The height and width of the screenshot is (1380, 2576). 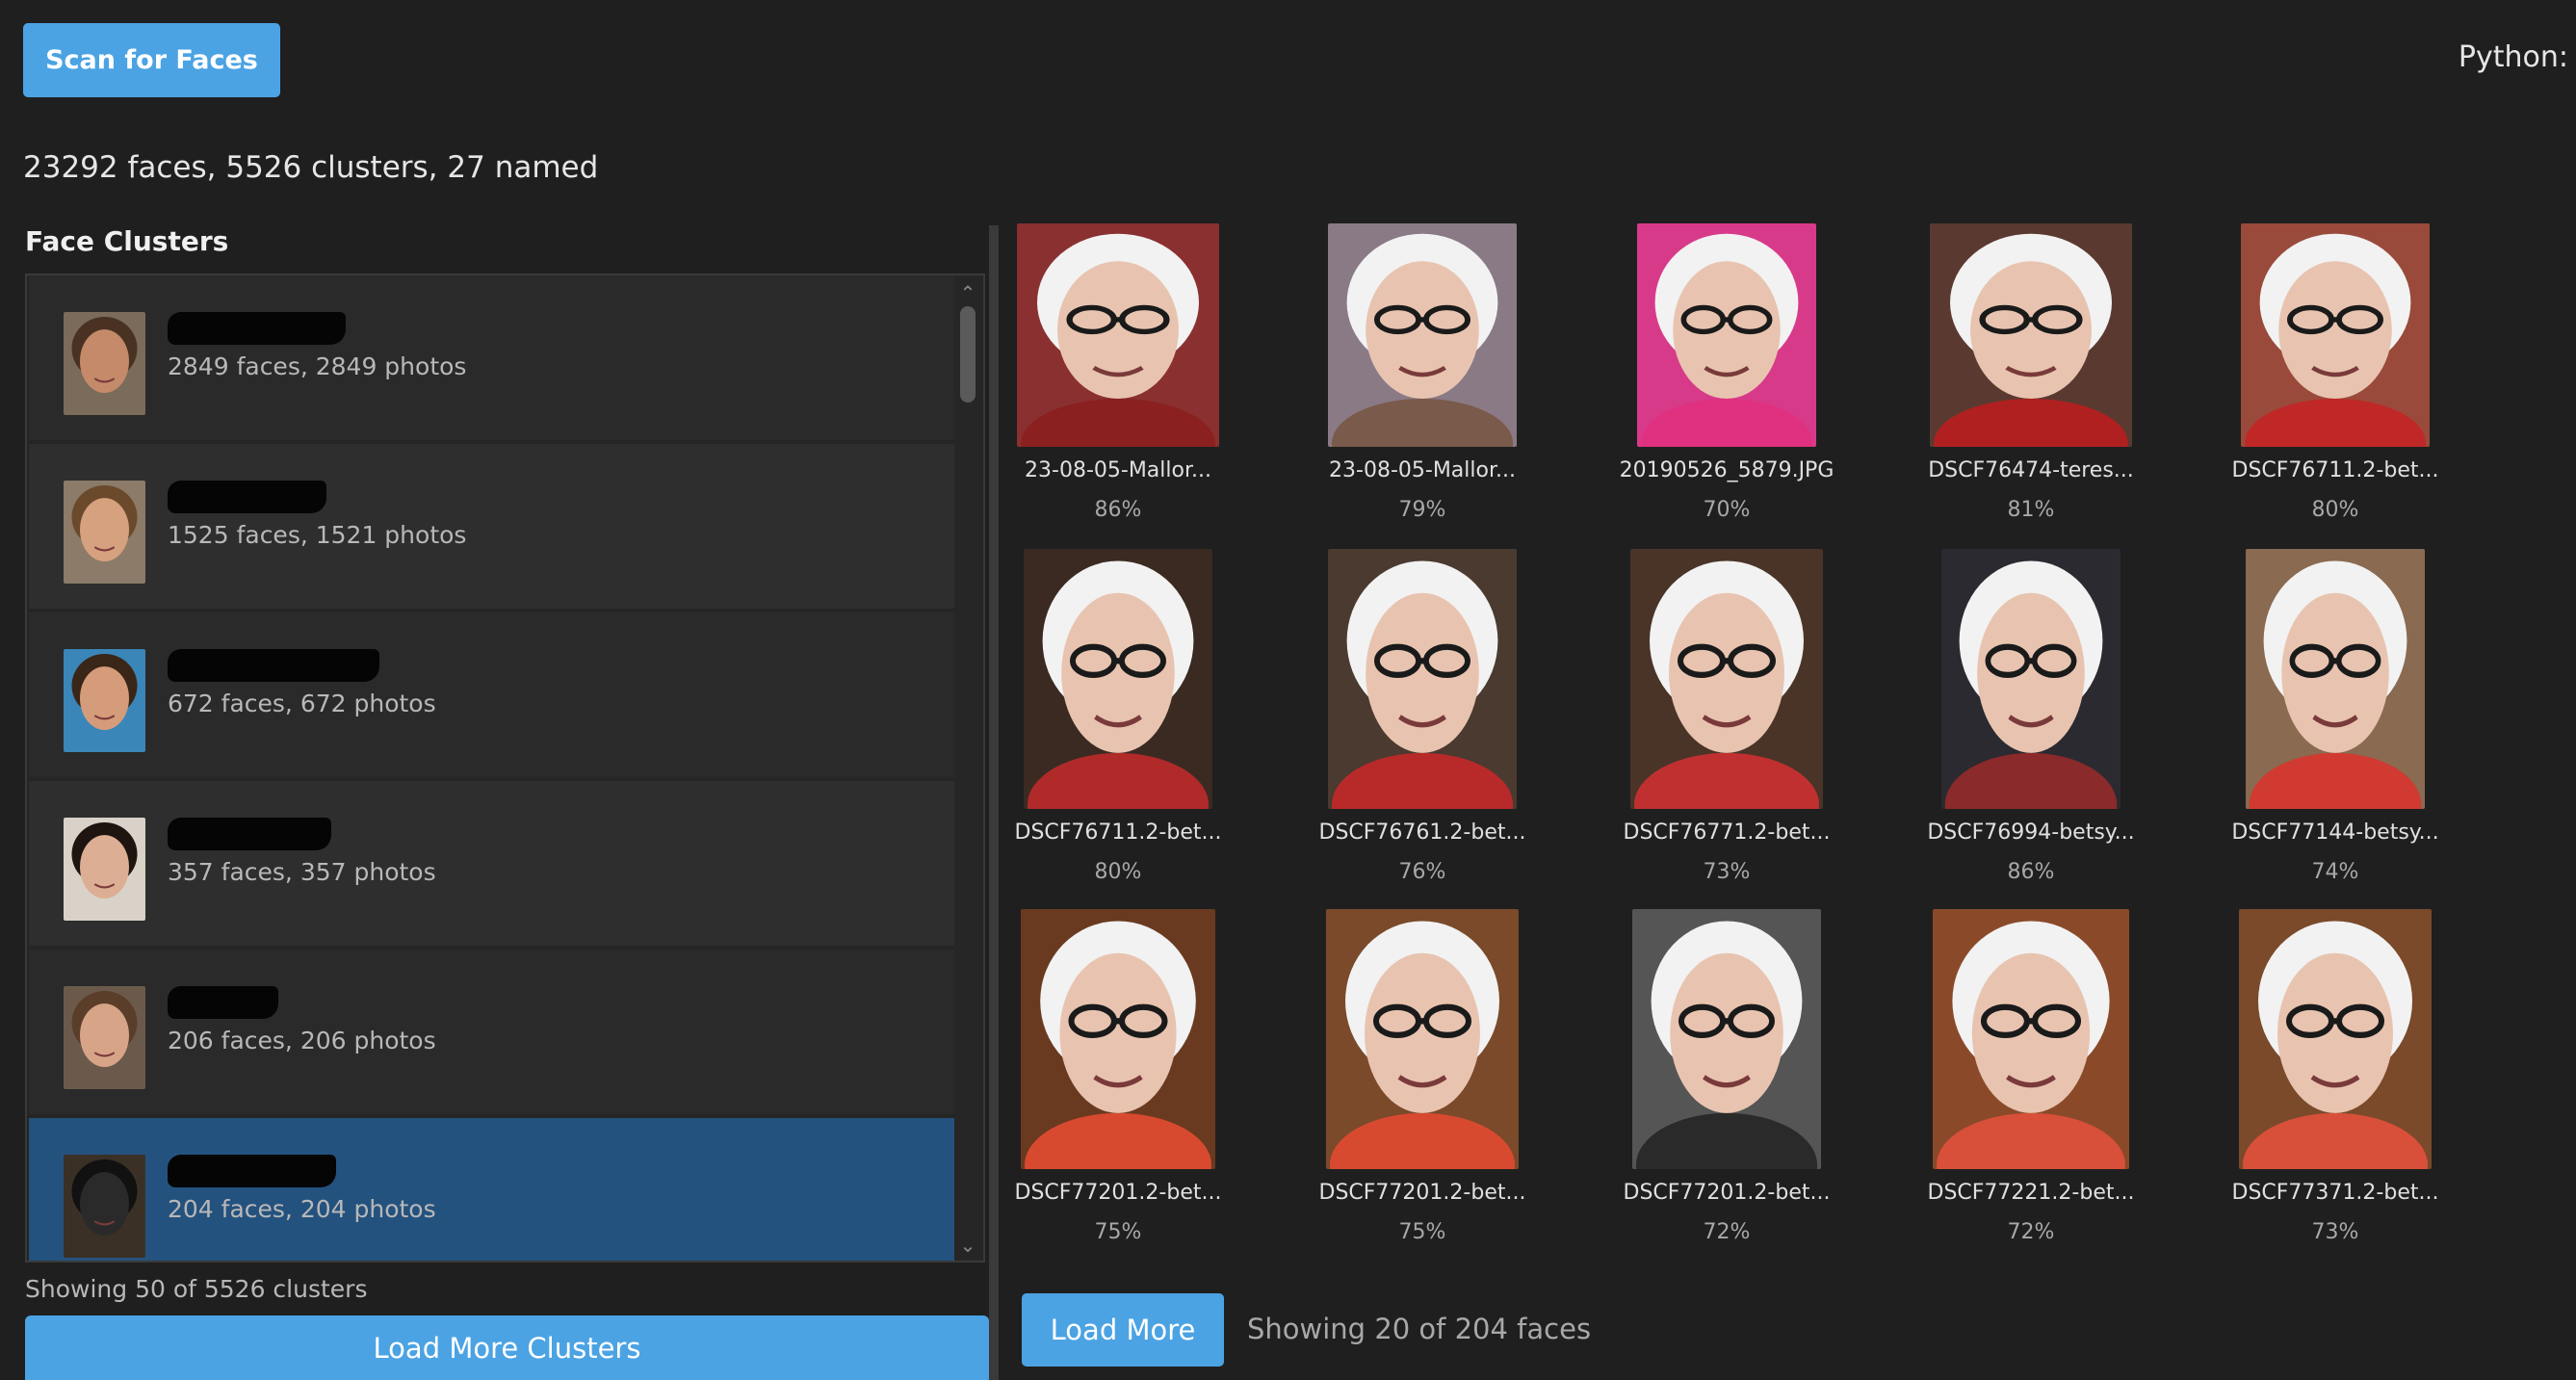 I want to click on cluster-item: 204 faces, 204 photos, so click(x=493, y=1190).